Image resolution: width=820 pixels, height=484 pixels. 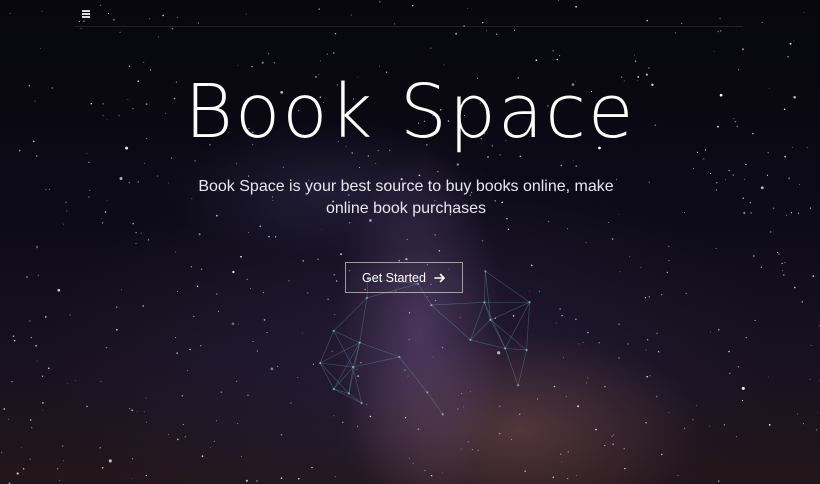 What do you see at coordinates (409, 13) in the screenshot?
I see `top-navigation-bar` at bounding box center [409, 13].